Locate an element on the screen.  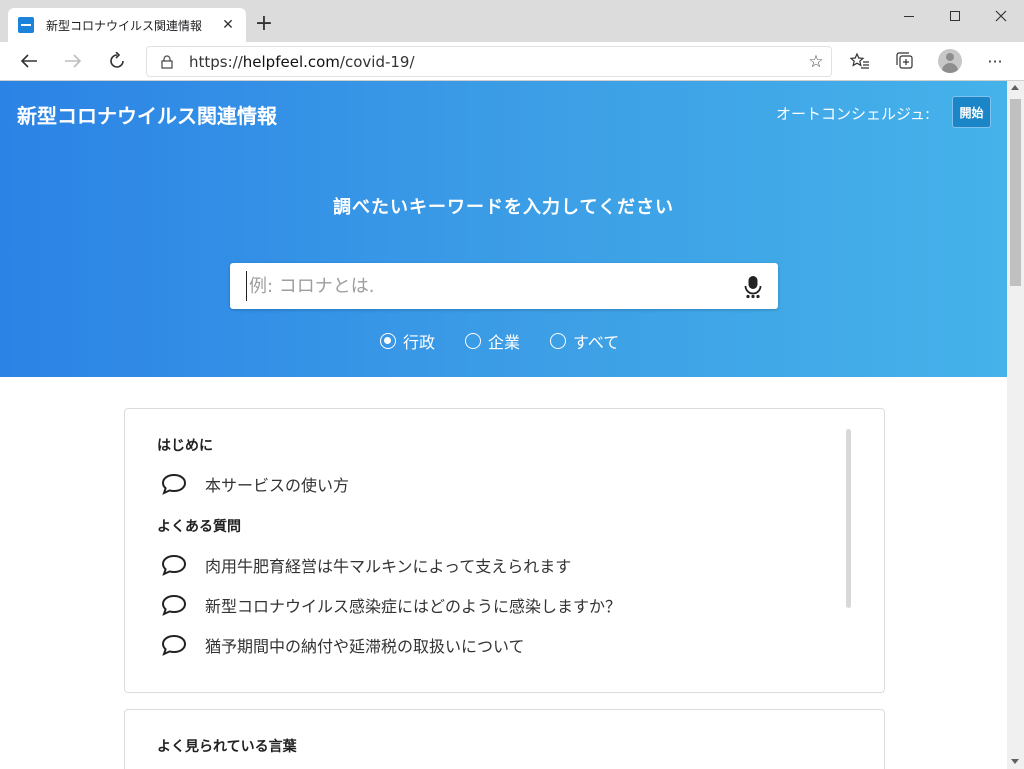
search-box is located at coordinates (504, 286).